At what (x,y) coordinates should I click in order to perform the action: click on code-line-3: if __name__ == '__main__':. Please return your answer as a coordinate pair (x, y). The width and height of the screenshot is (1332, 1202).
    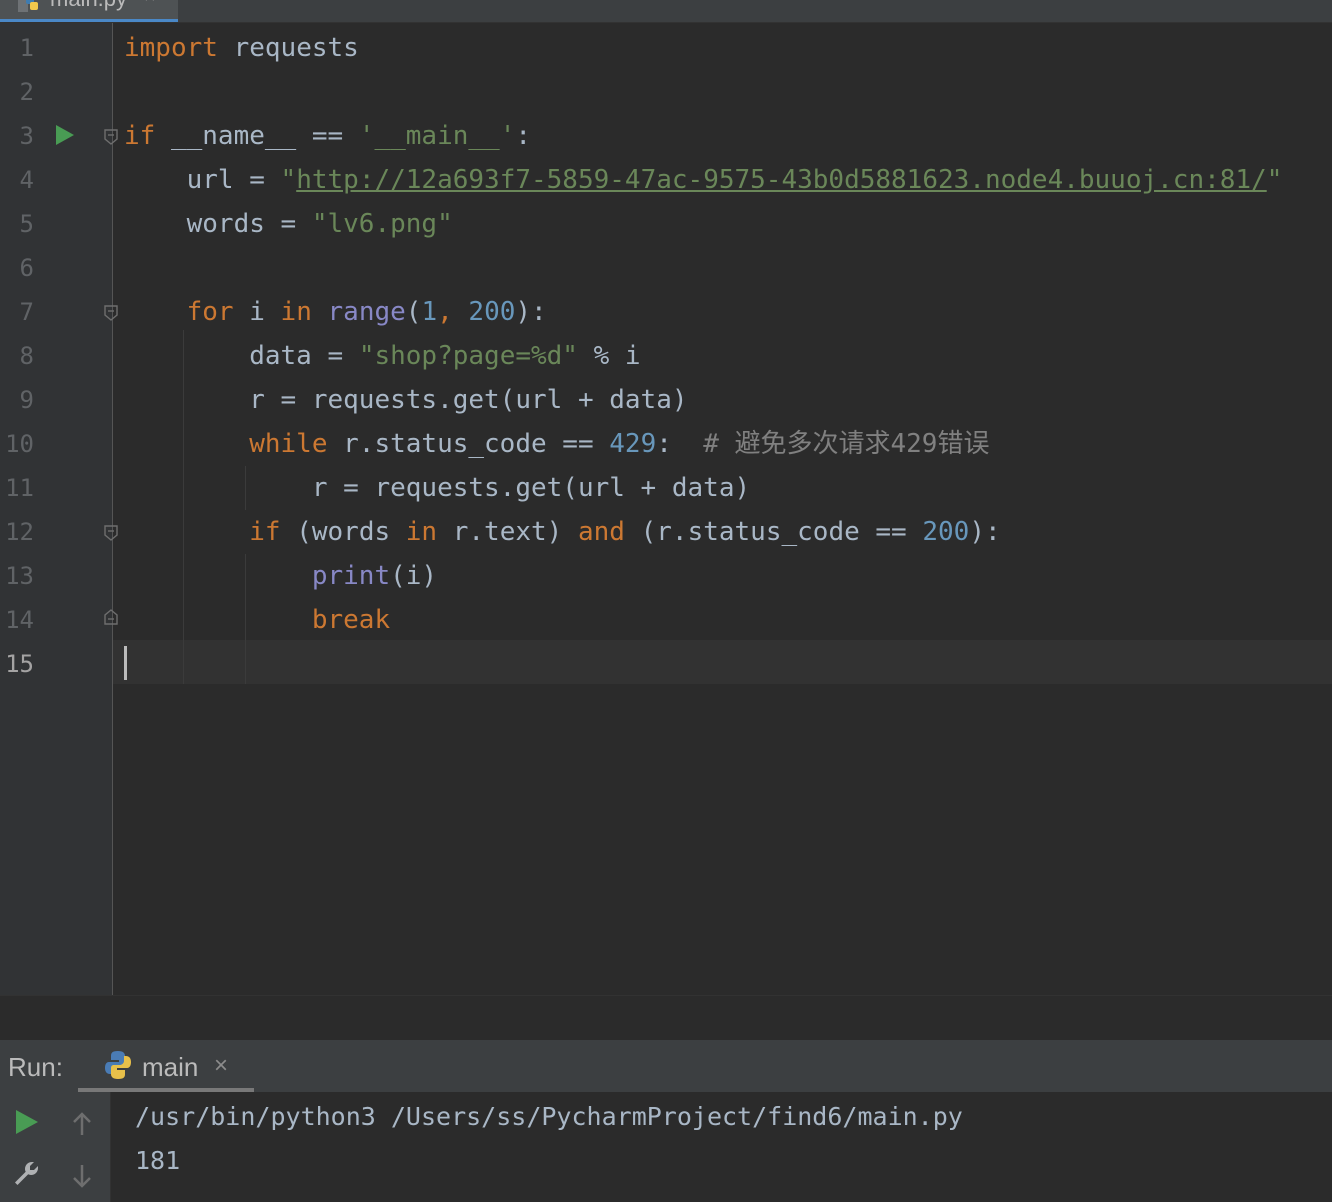
    Looking at the image, I should click on (327, 136).